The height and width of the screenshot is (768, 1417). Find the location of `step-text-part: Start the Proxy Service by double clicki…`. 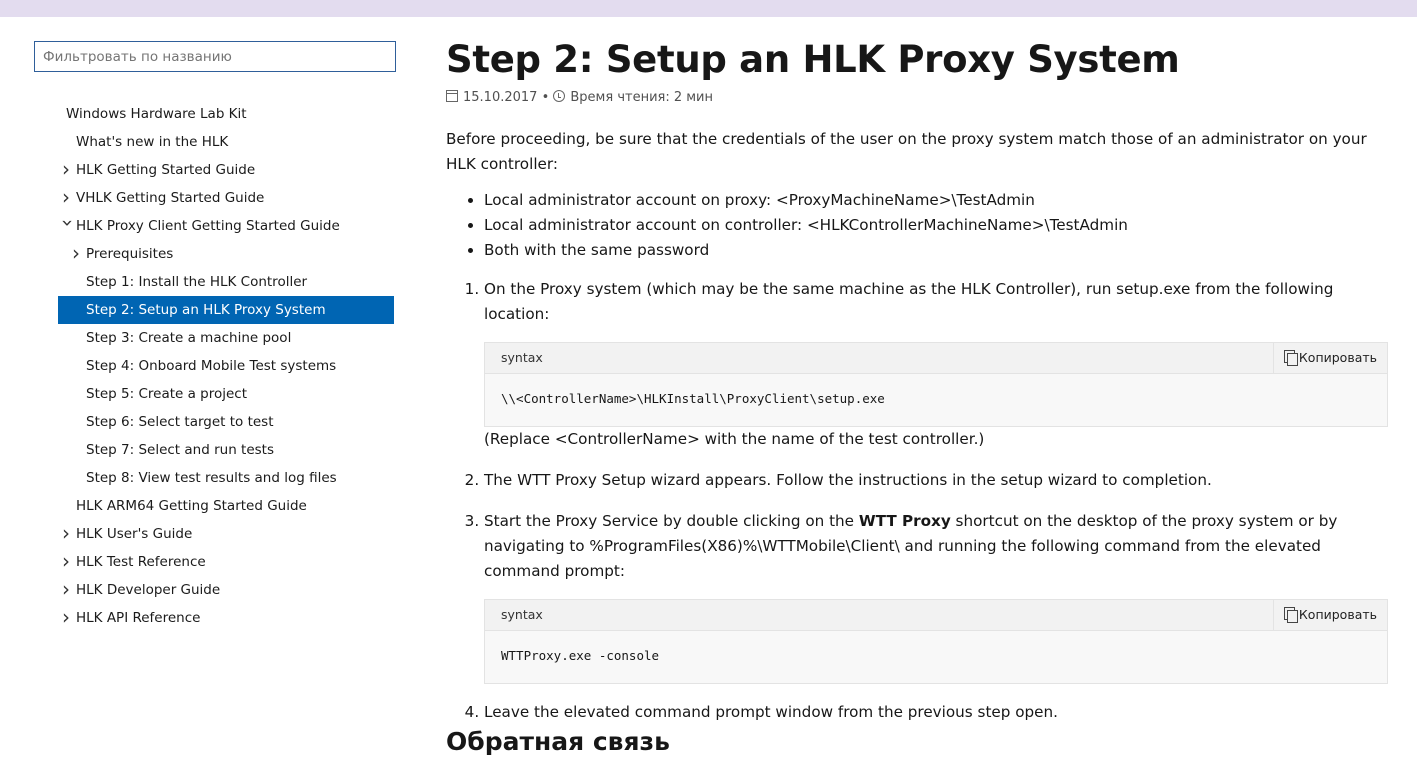

step-text-part: Start the Proxy Service by double clicki… is located at coordinates (671, 521).